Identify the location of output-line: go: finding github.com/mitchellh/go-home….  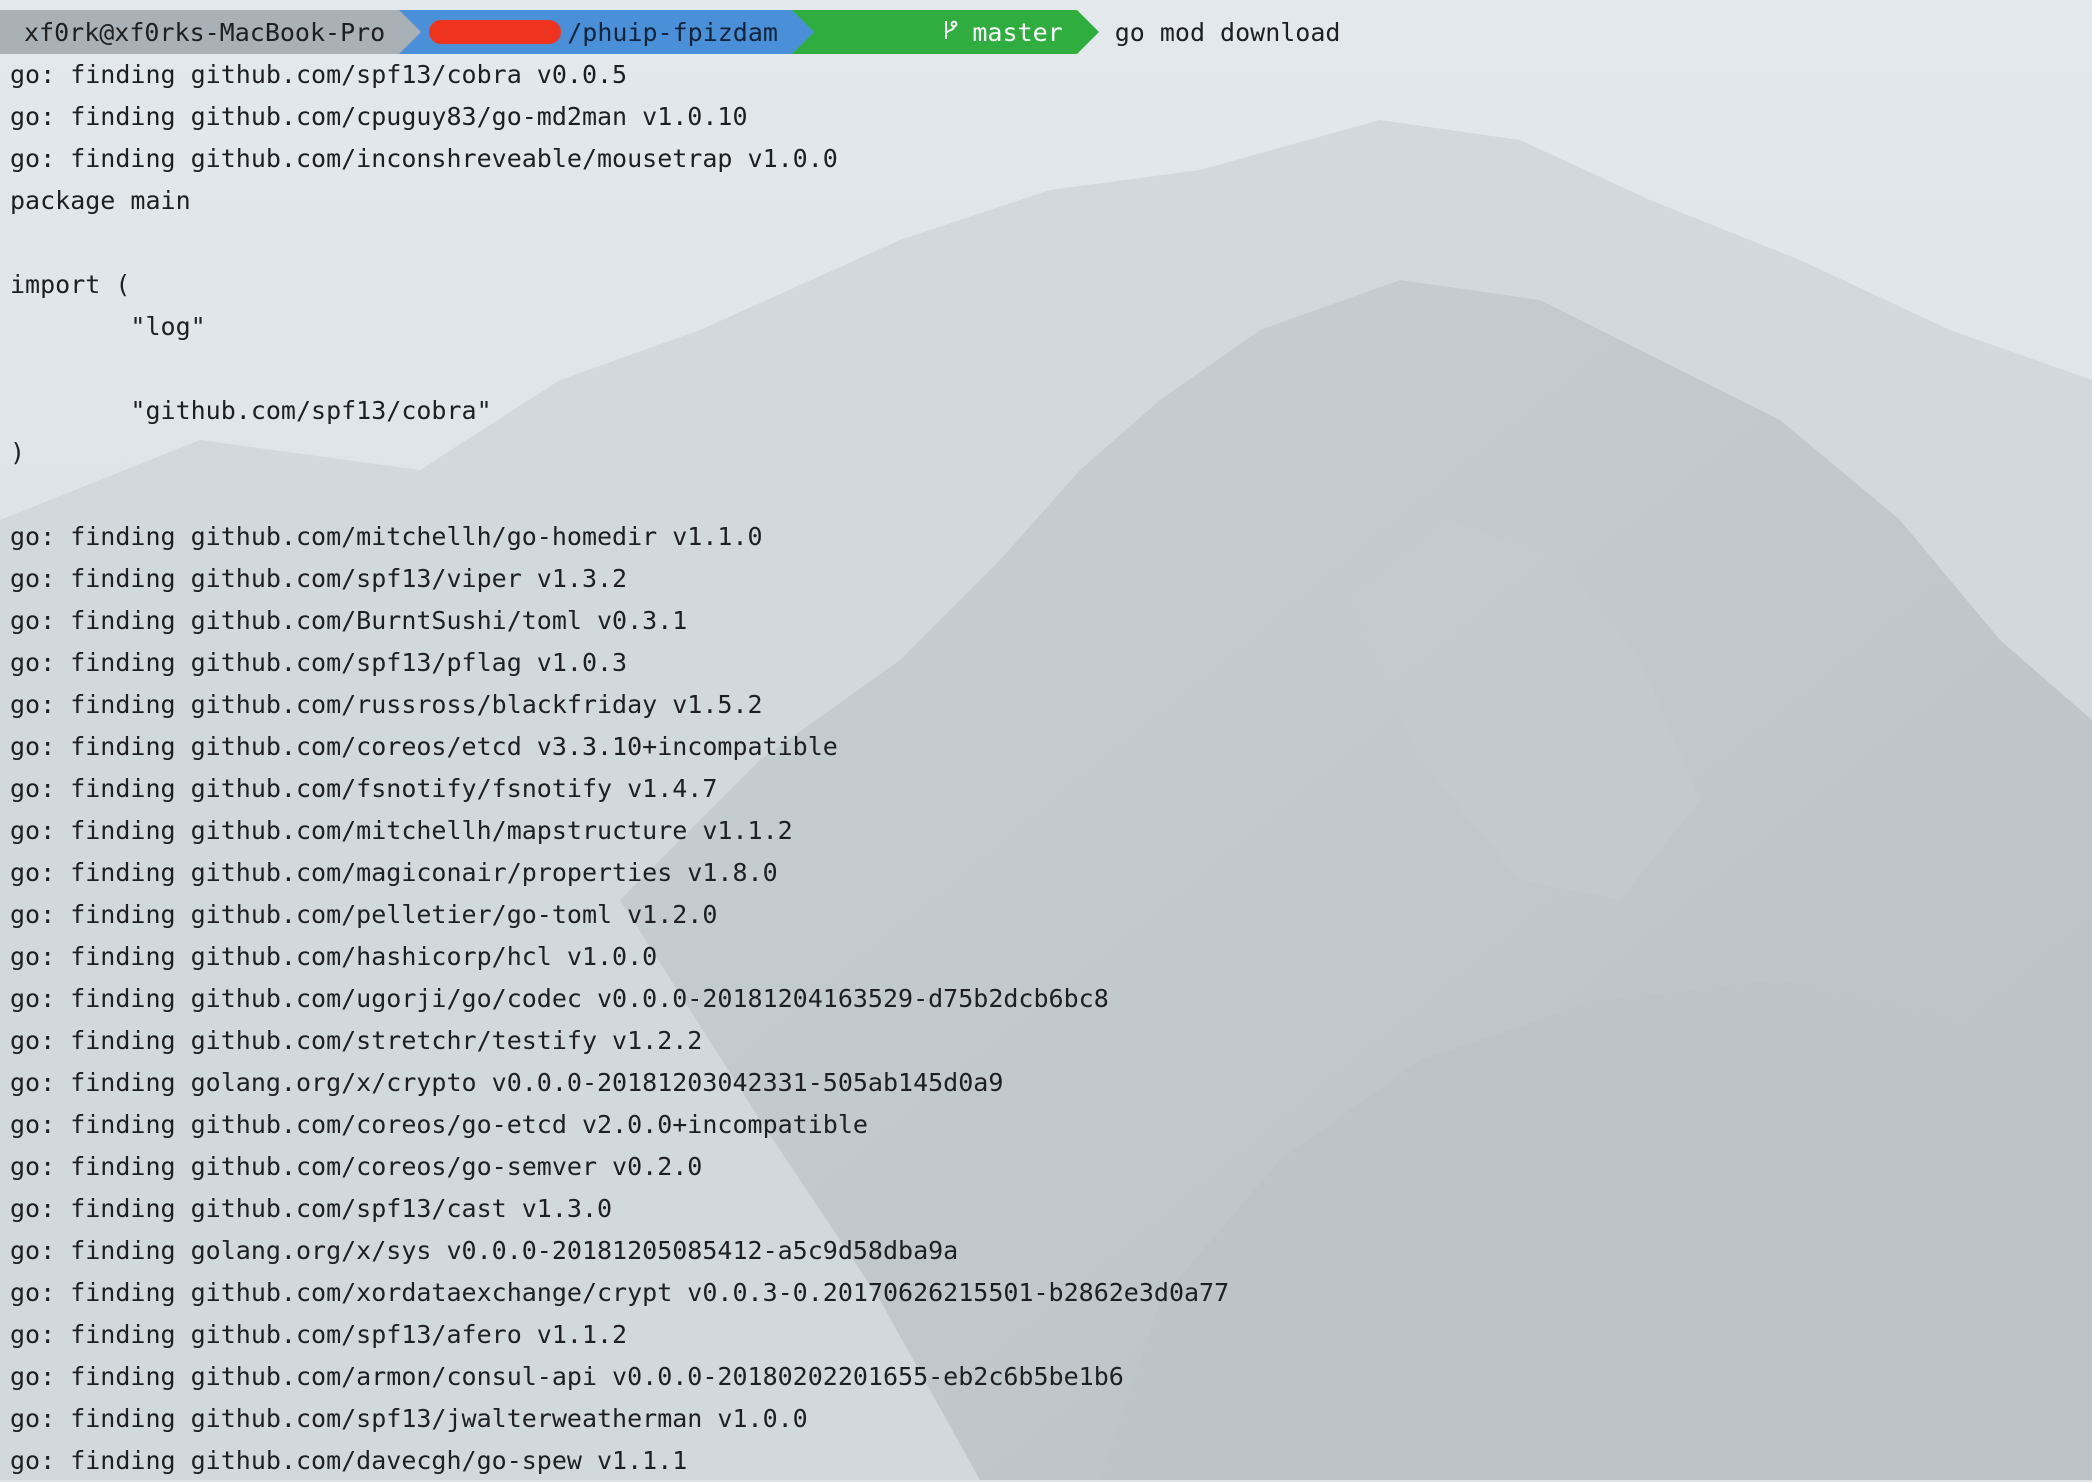
(386, 536).